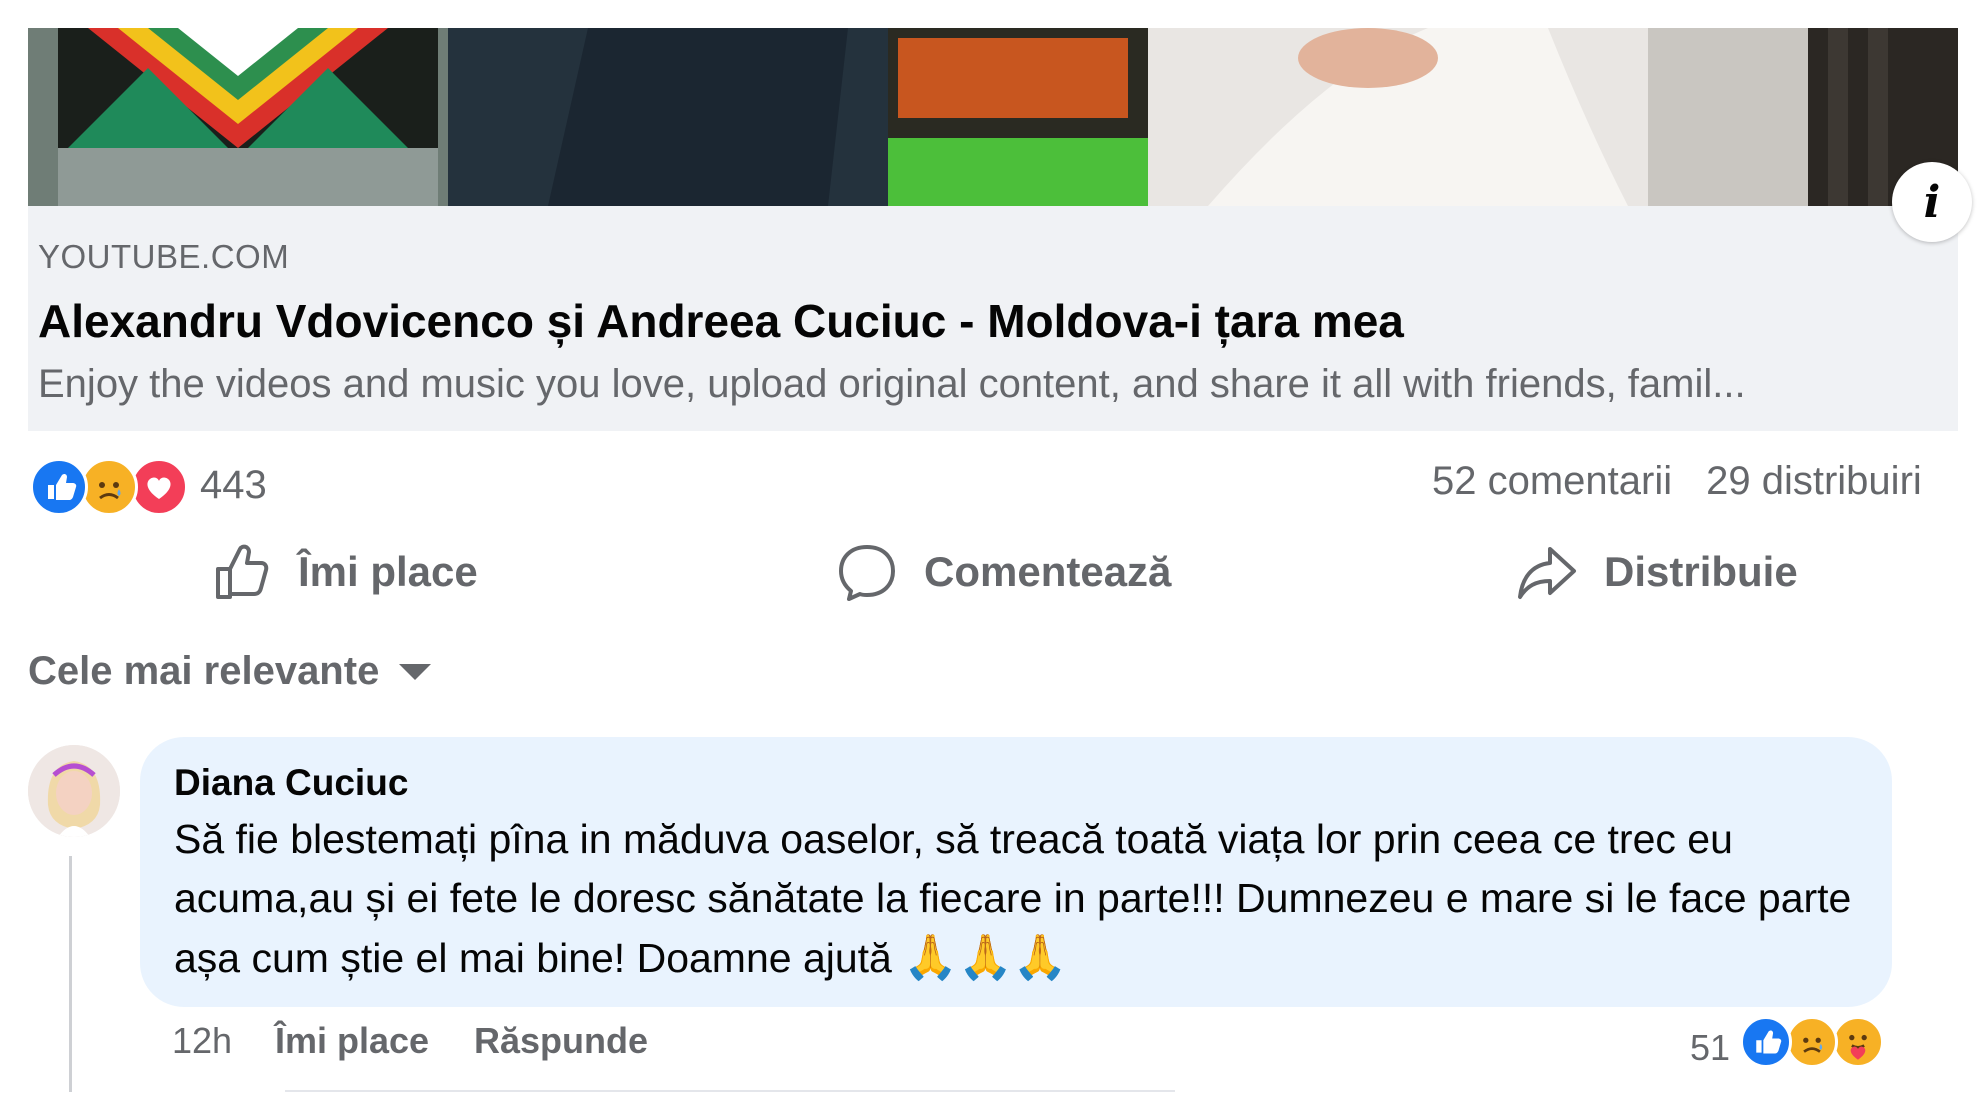  I want to click on folded-hands-emoji: 🙏🙏🙏, so click(985, 957).